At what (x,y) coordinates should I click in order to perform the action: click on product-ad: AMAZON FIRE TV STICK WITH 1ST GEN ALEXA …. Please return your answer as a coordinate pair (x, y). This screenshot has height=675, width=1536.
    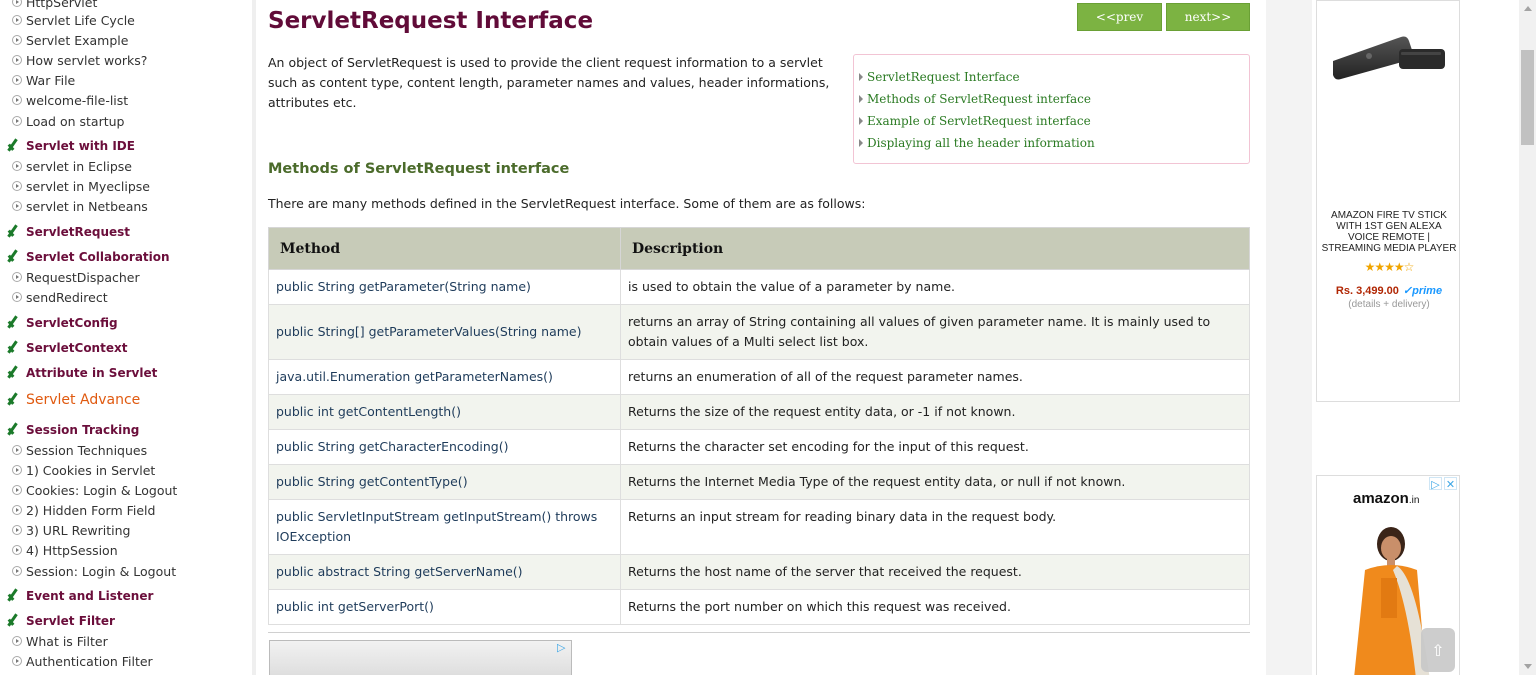
    Looking at the image, I should click on (1388, 201).